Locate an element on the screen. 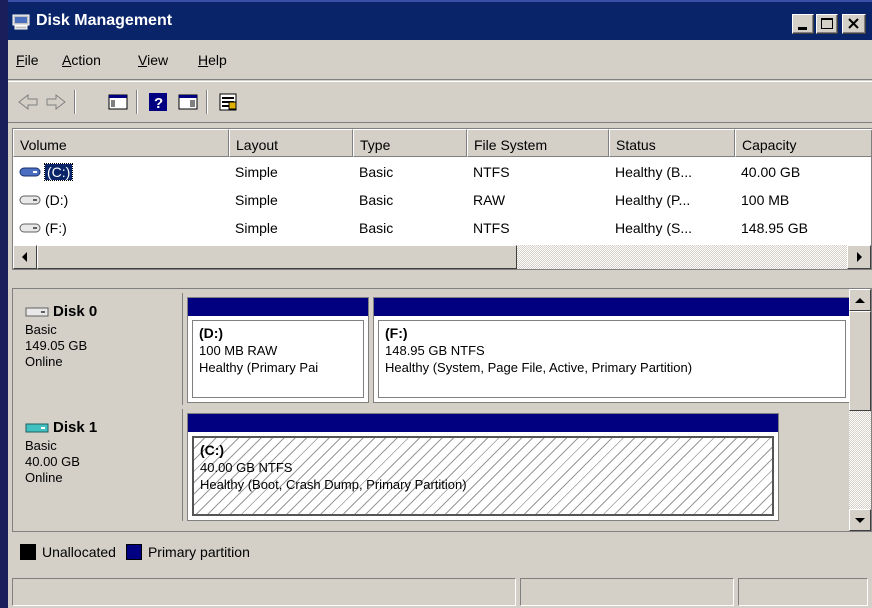 Image resolution: width=872 pixels, height=608 pixels. legend: Unallocated Primary partition is located at coordinates (442, 552).